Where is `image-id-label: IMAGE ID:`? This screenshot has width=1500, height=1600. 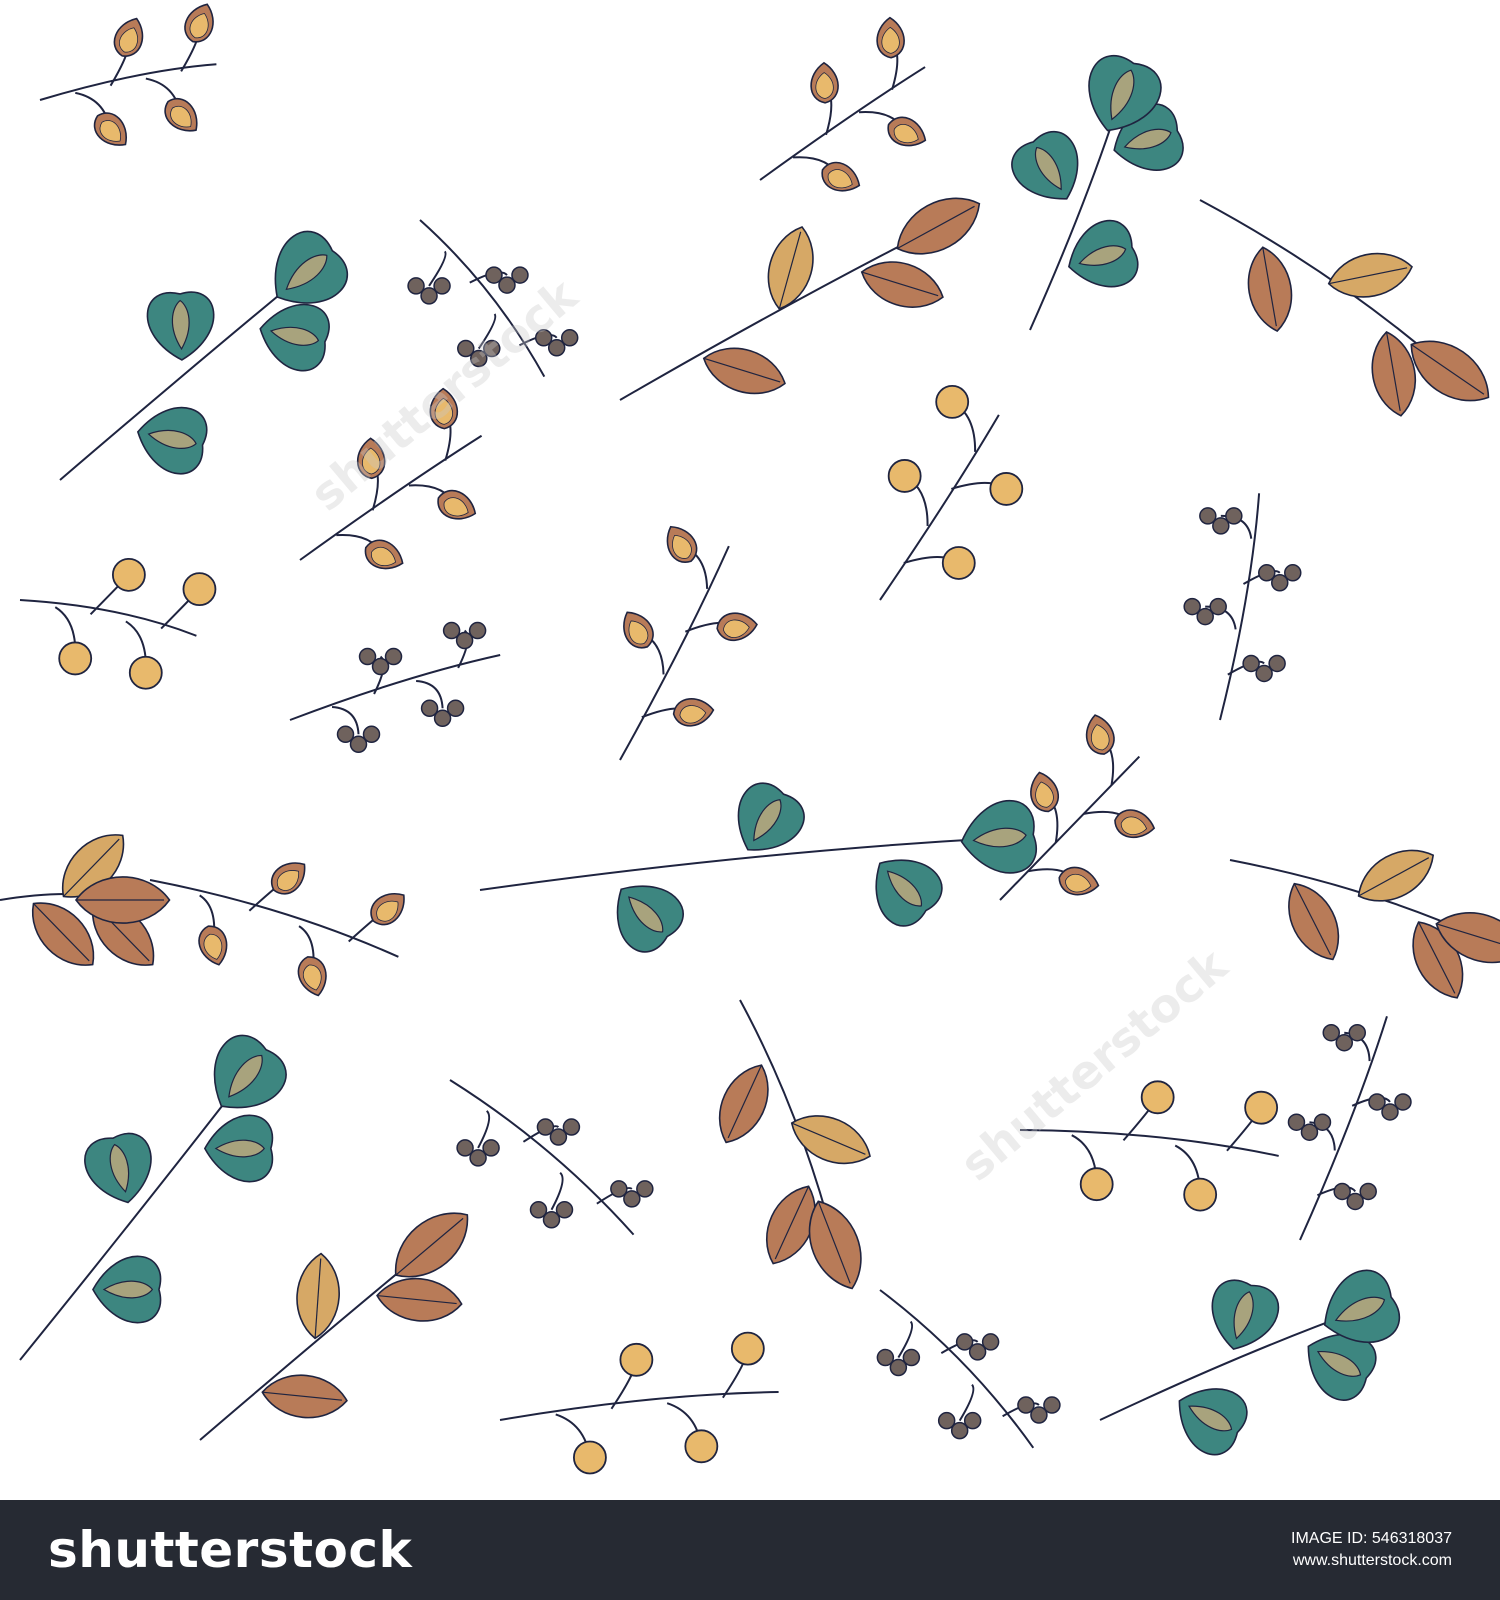 image-id-label: IMAGE ID: is located at coordinates (1329, 1538).